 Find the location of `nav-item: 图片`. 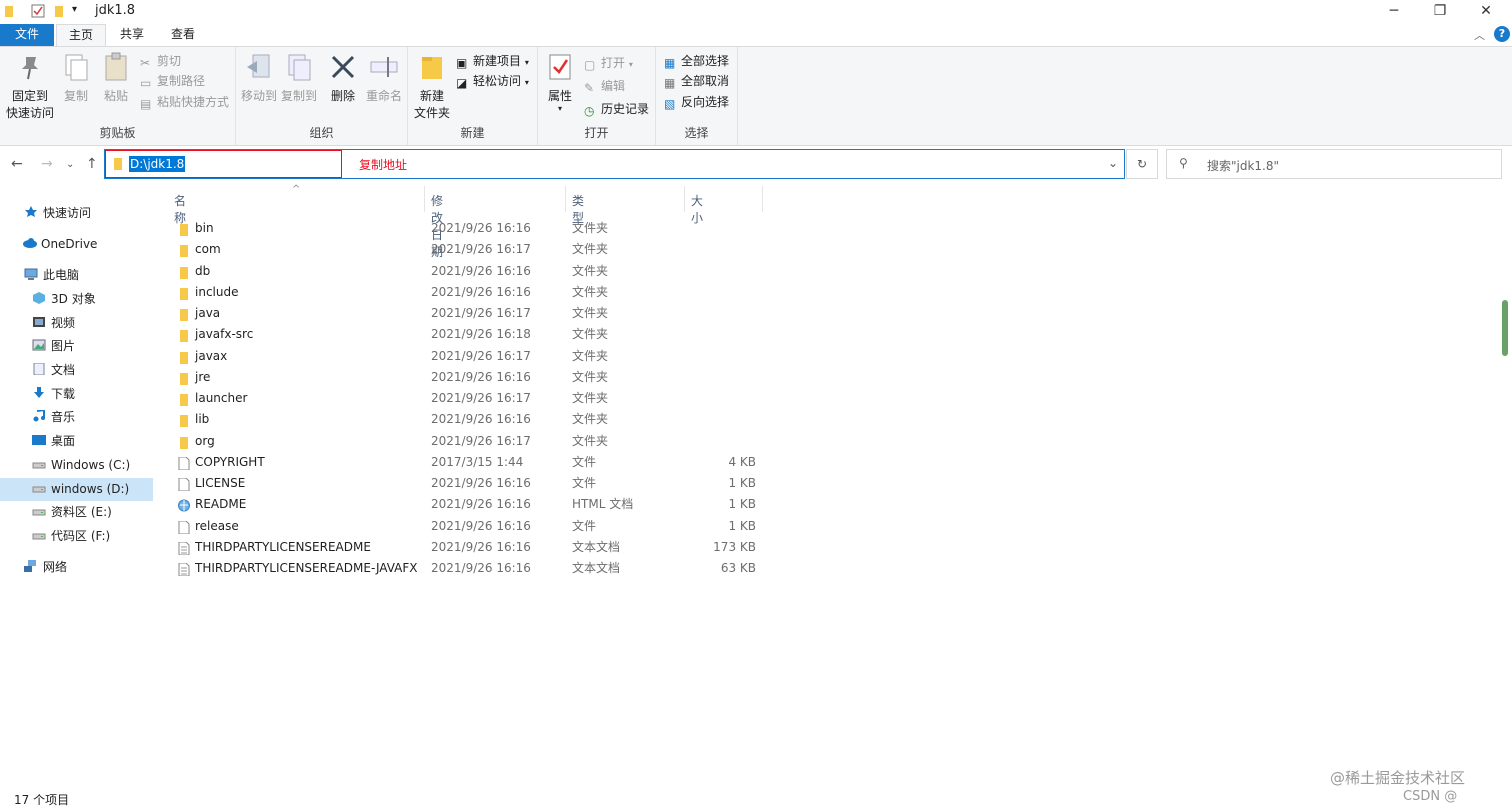

nav-item: 图片 is located at coordinates (76, 346).